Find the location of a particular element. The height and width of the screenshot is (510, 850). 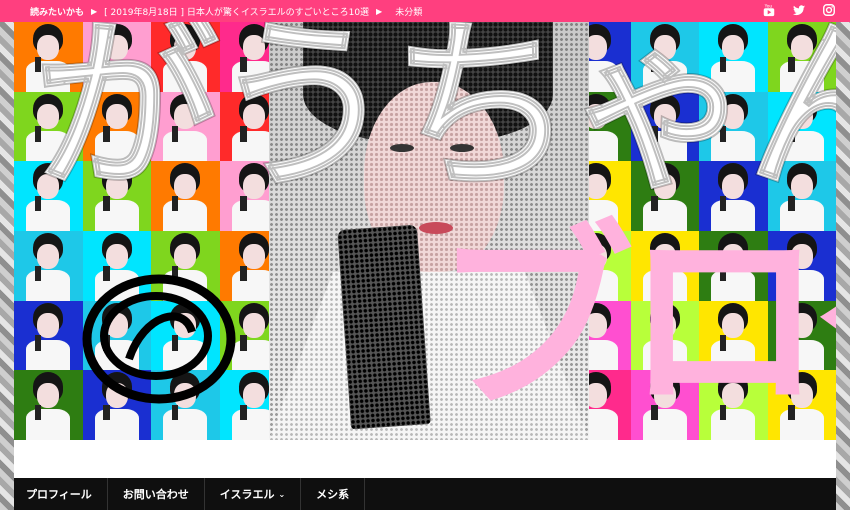

youtube-icon: You is located at coordinates (769, 10).